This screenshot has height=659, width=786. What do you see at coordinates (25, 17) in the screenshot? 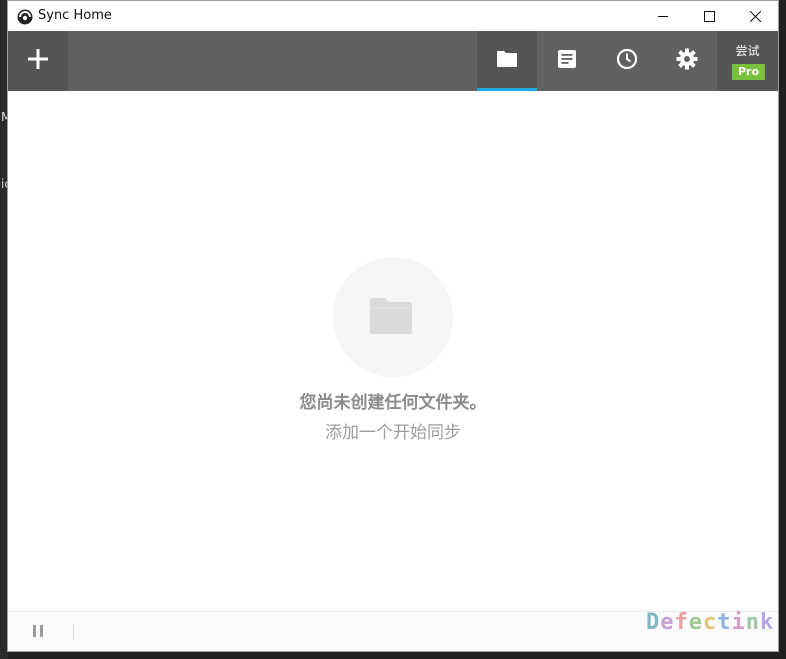
I see `app-logo-icon` at bounding box center [25, 17].